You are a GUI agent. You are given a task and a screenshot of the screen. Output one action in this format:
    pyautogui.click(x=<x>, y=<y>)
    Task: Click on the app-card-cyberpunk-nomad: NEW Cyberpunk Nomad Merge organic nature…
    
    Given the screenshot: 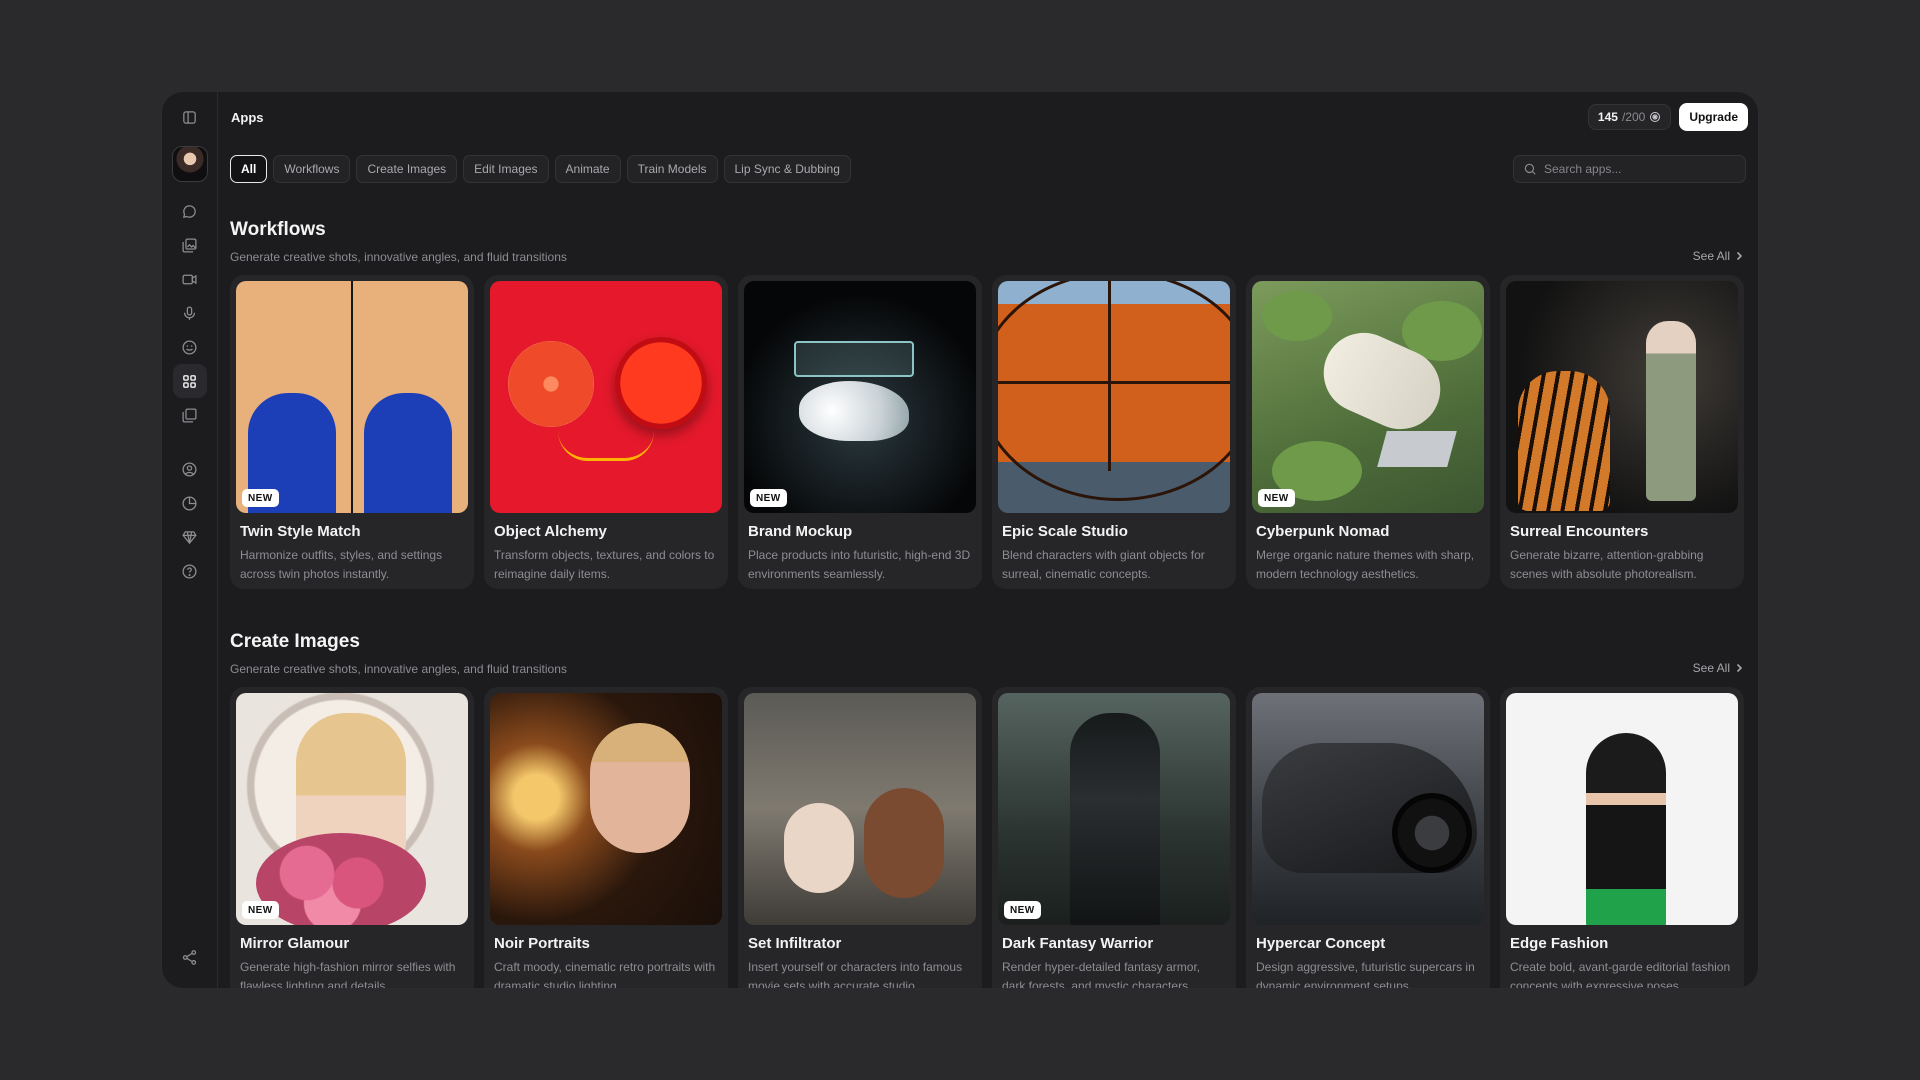 What is the action you would take?
    pyautogui.click(x=1368, y=432)
    